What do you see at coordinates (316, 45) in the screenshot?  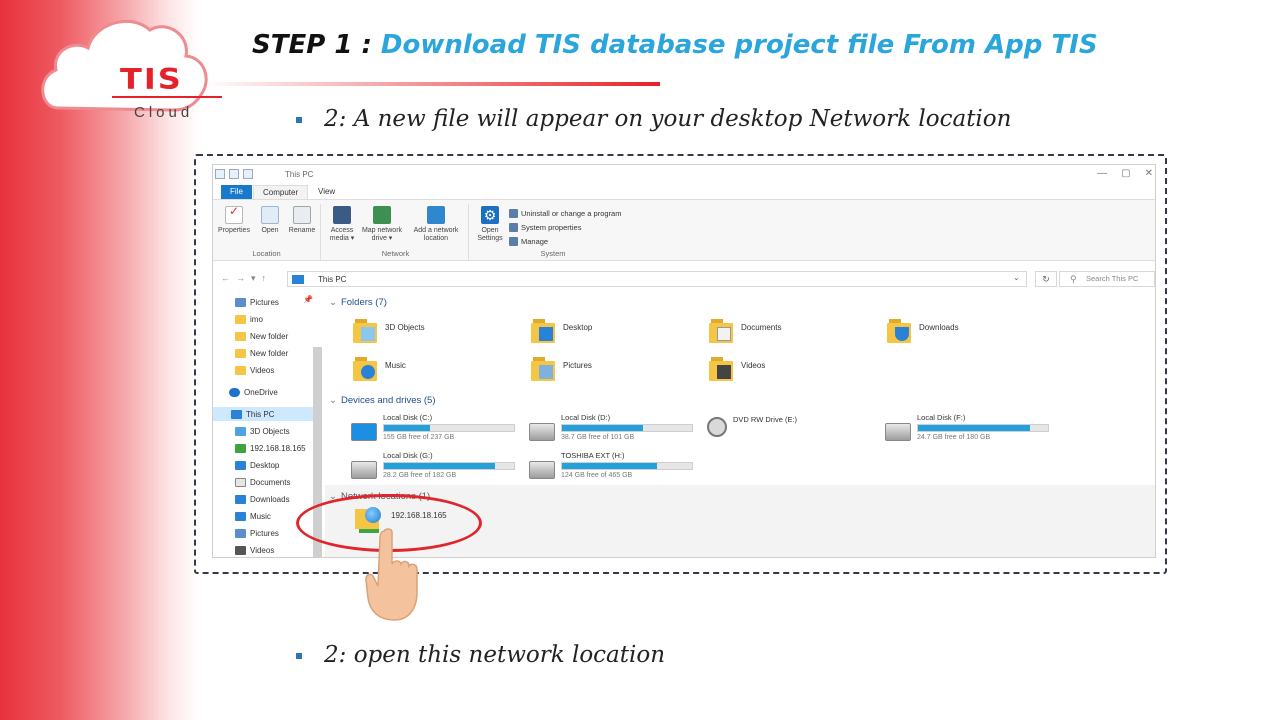 I see `title-prefix: STEP 1 :` at bounding box center [316, 45].